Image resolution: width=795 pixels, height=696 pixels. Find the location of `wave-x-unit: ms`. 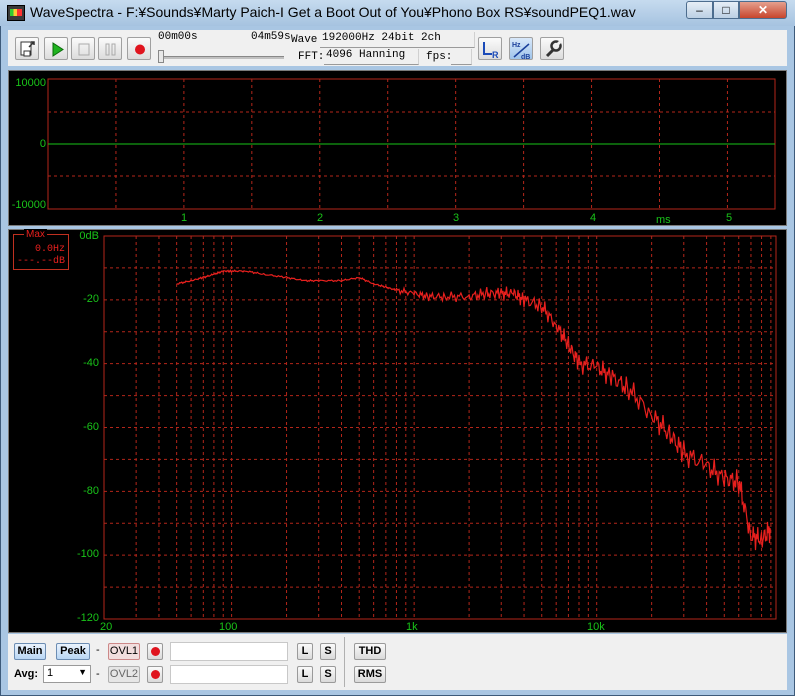

wave-x-unit: ms is located at coordinates (663, 220).